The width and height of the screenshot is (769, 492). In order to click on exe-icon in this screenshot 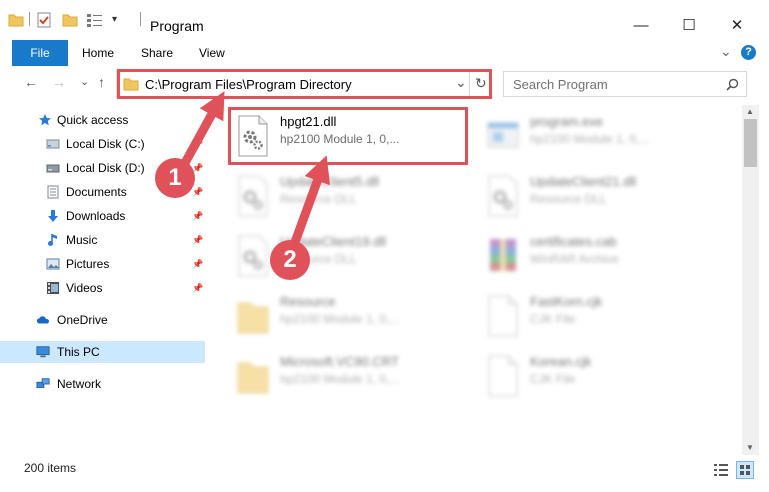, I will do `click(503, 135)`.